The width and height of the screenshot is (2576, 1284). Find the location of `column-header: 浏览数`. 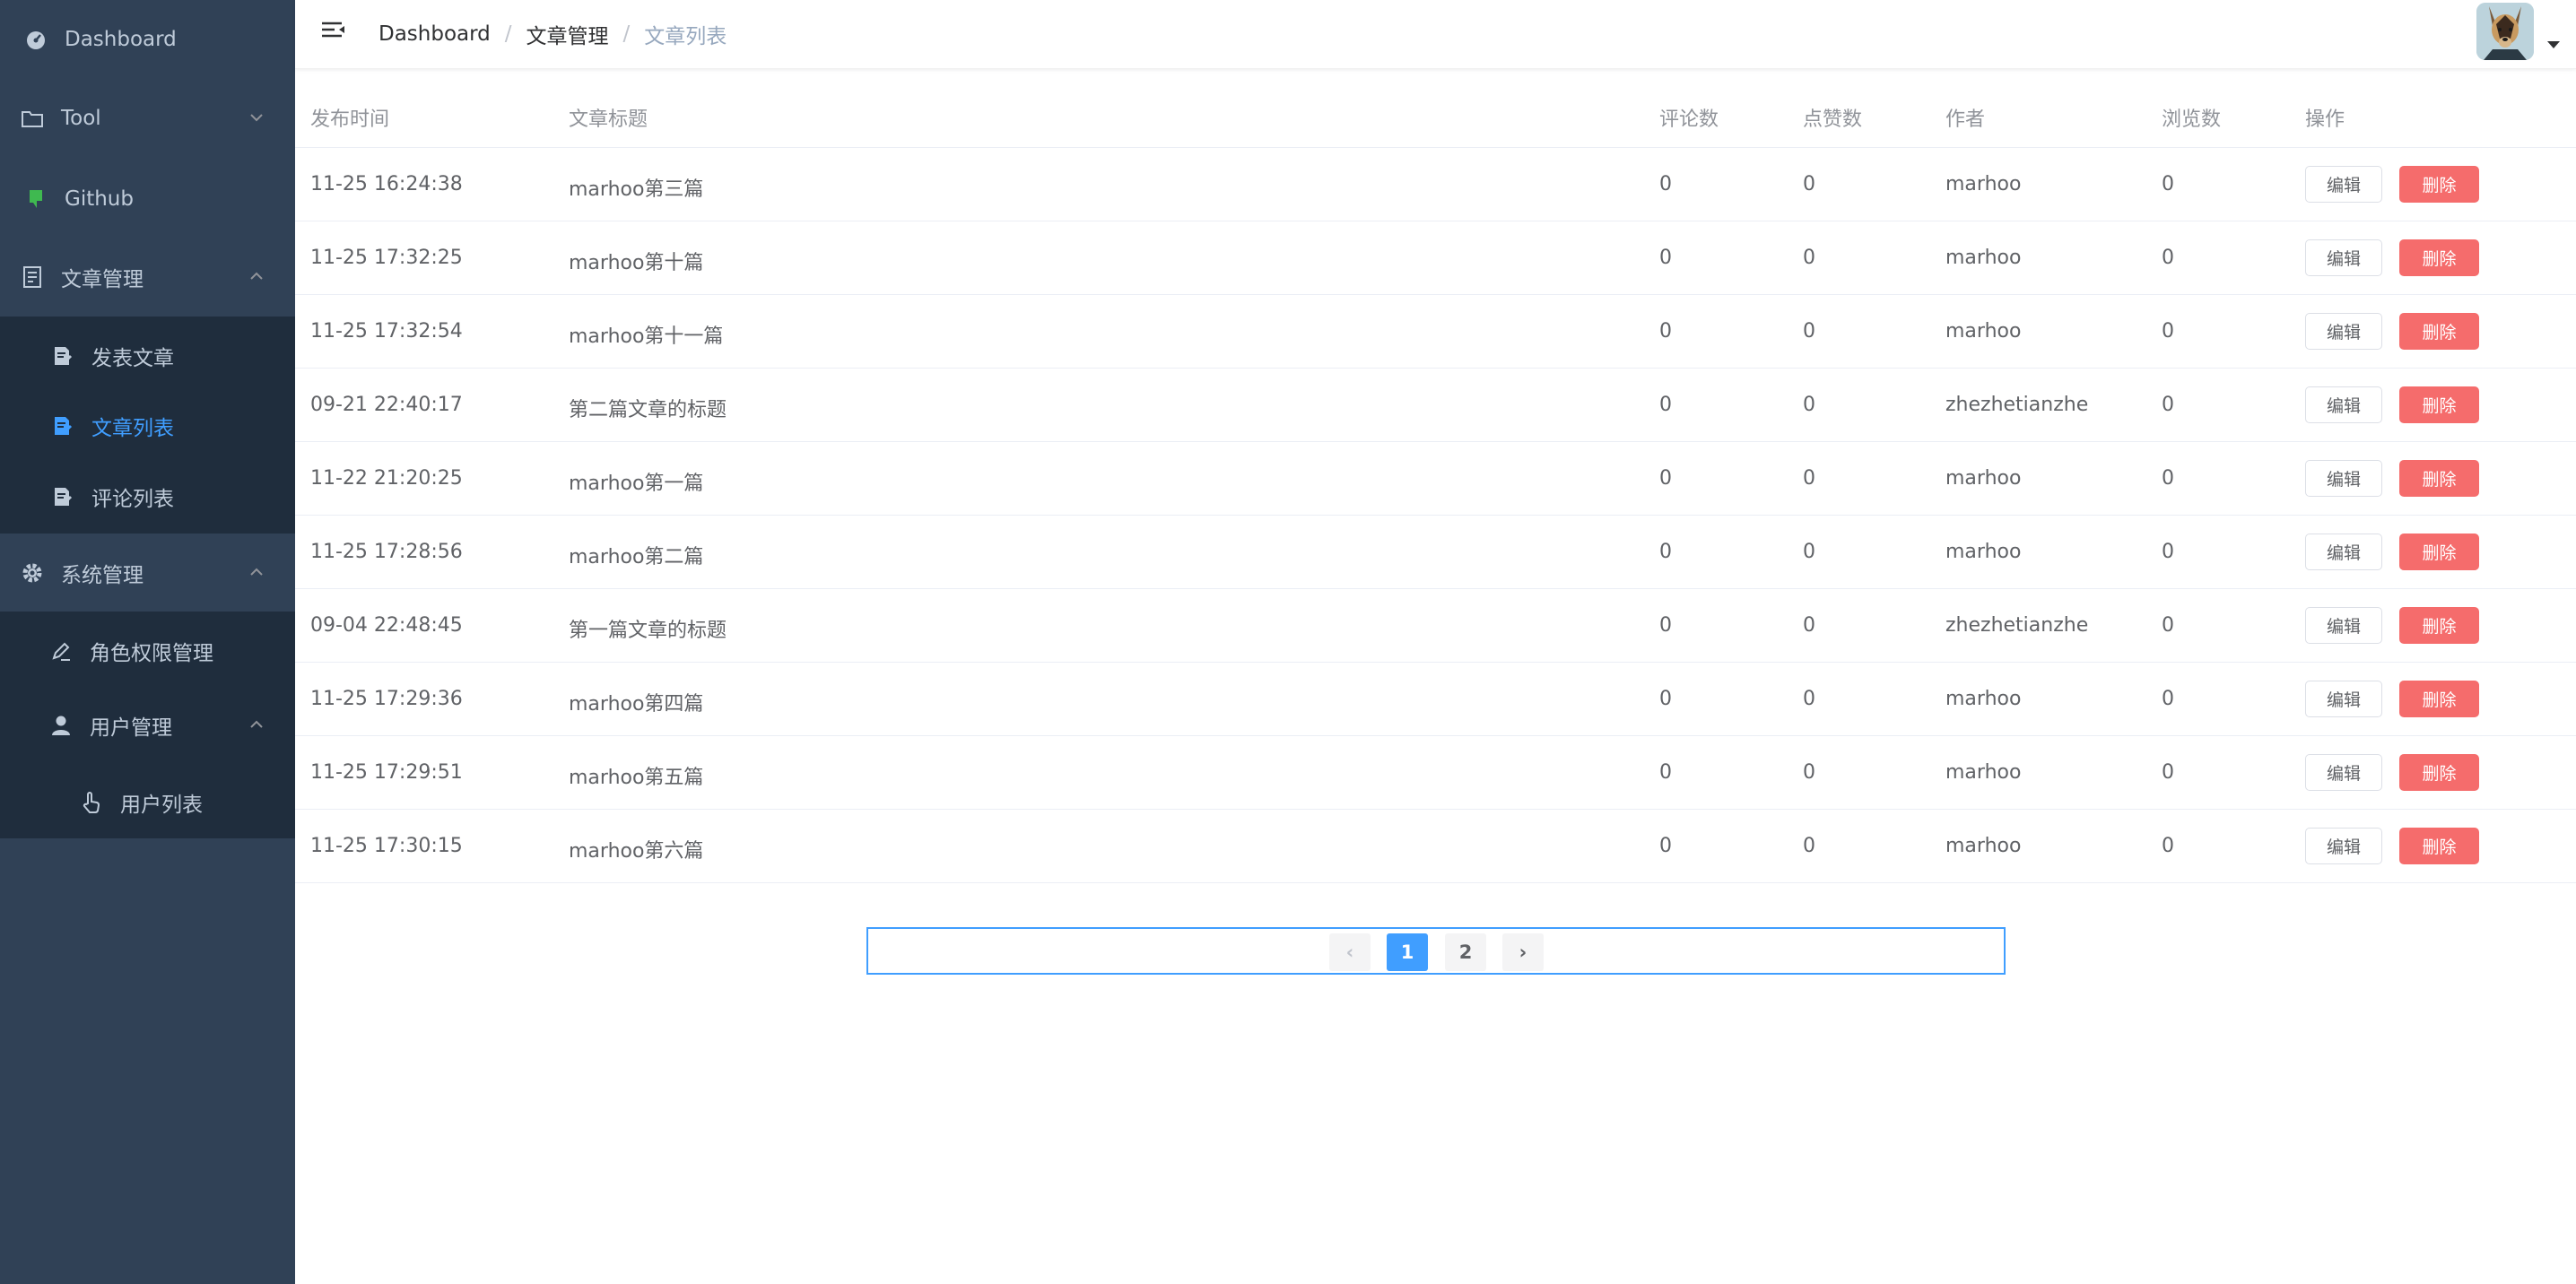

column-header: 浏览数 is located at coordinates (2192, 119).